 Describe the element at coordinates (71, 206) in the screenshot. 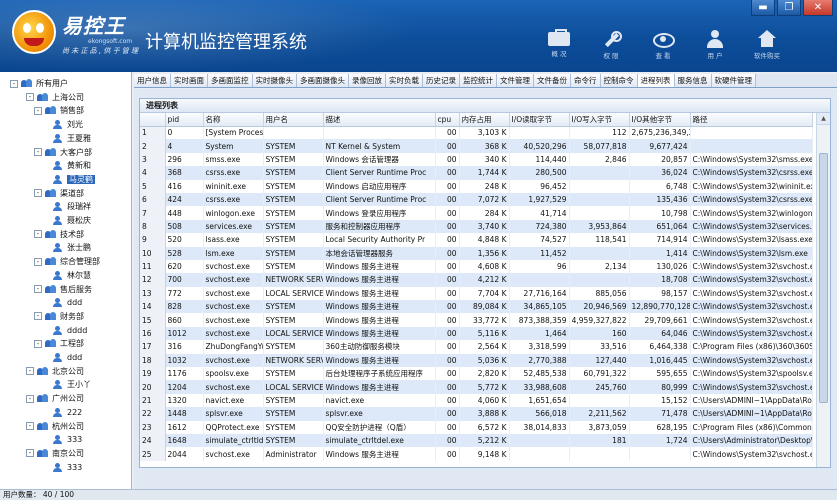

I see `tree-node-user: 段瑞祥` at that location.